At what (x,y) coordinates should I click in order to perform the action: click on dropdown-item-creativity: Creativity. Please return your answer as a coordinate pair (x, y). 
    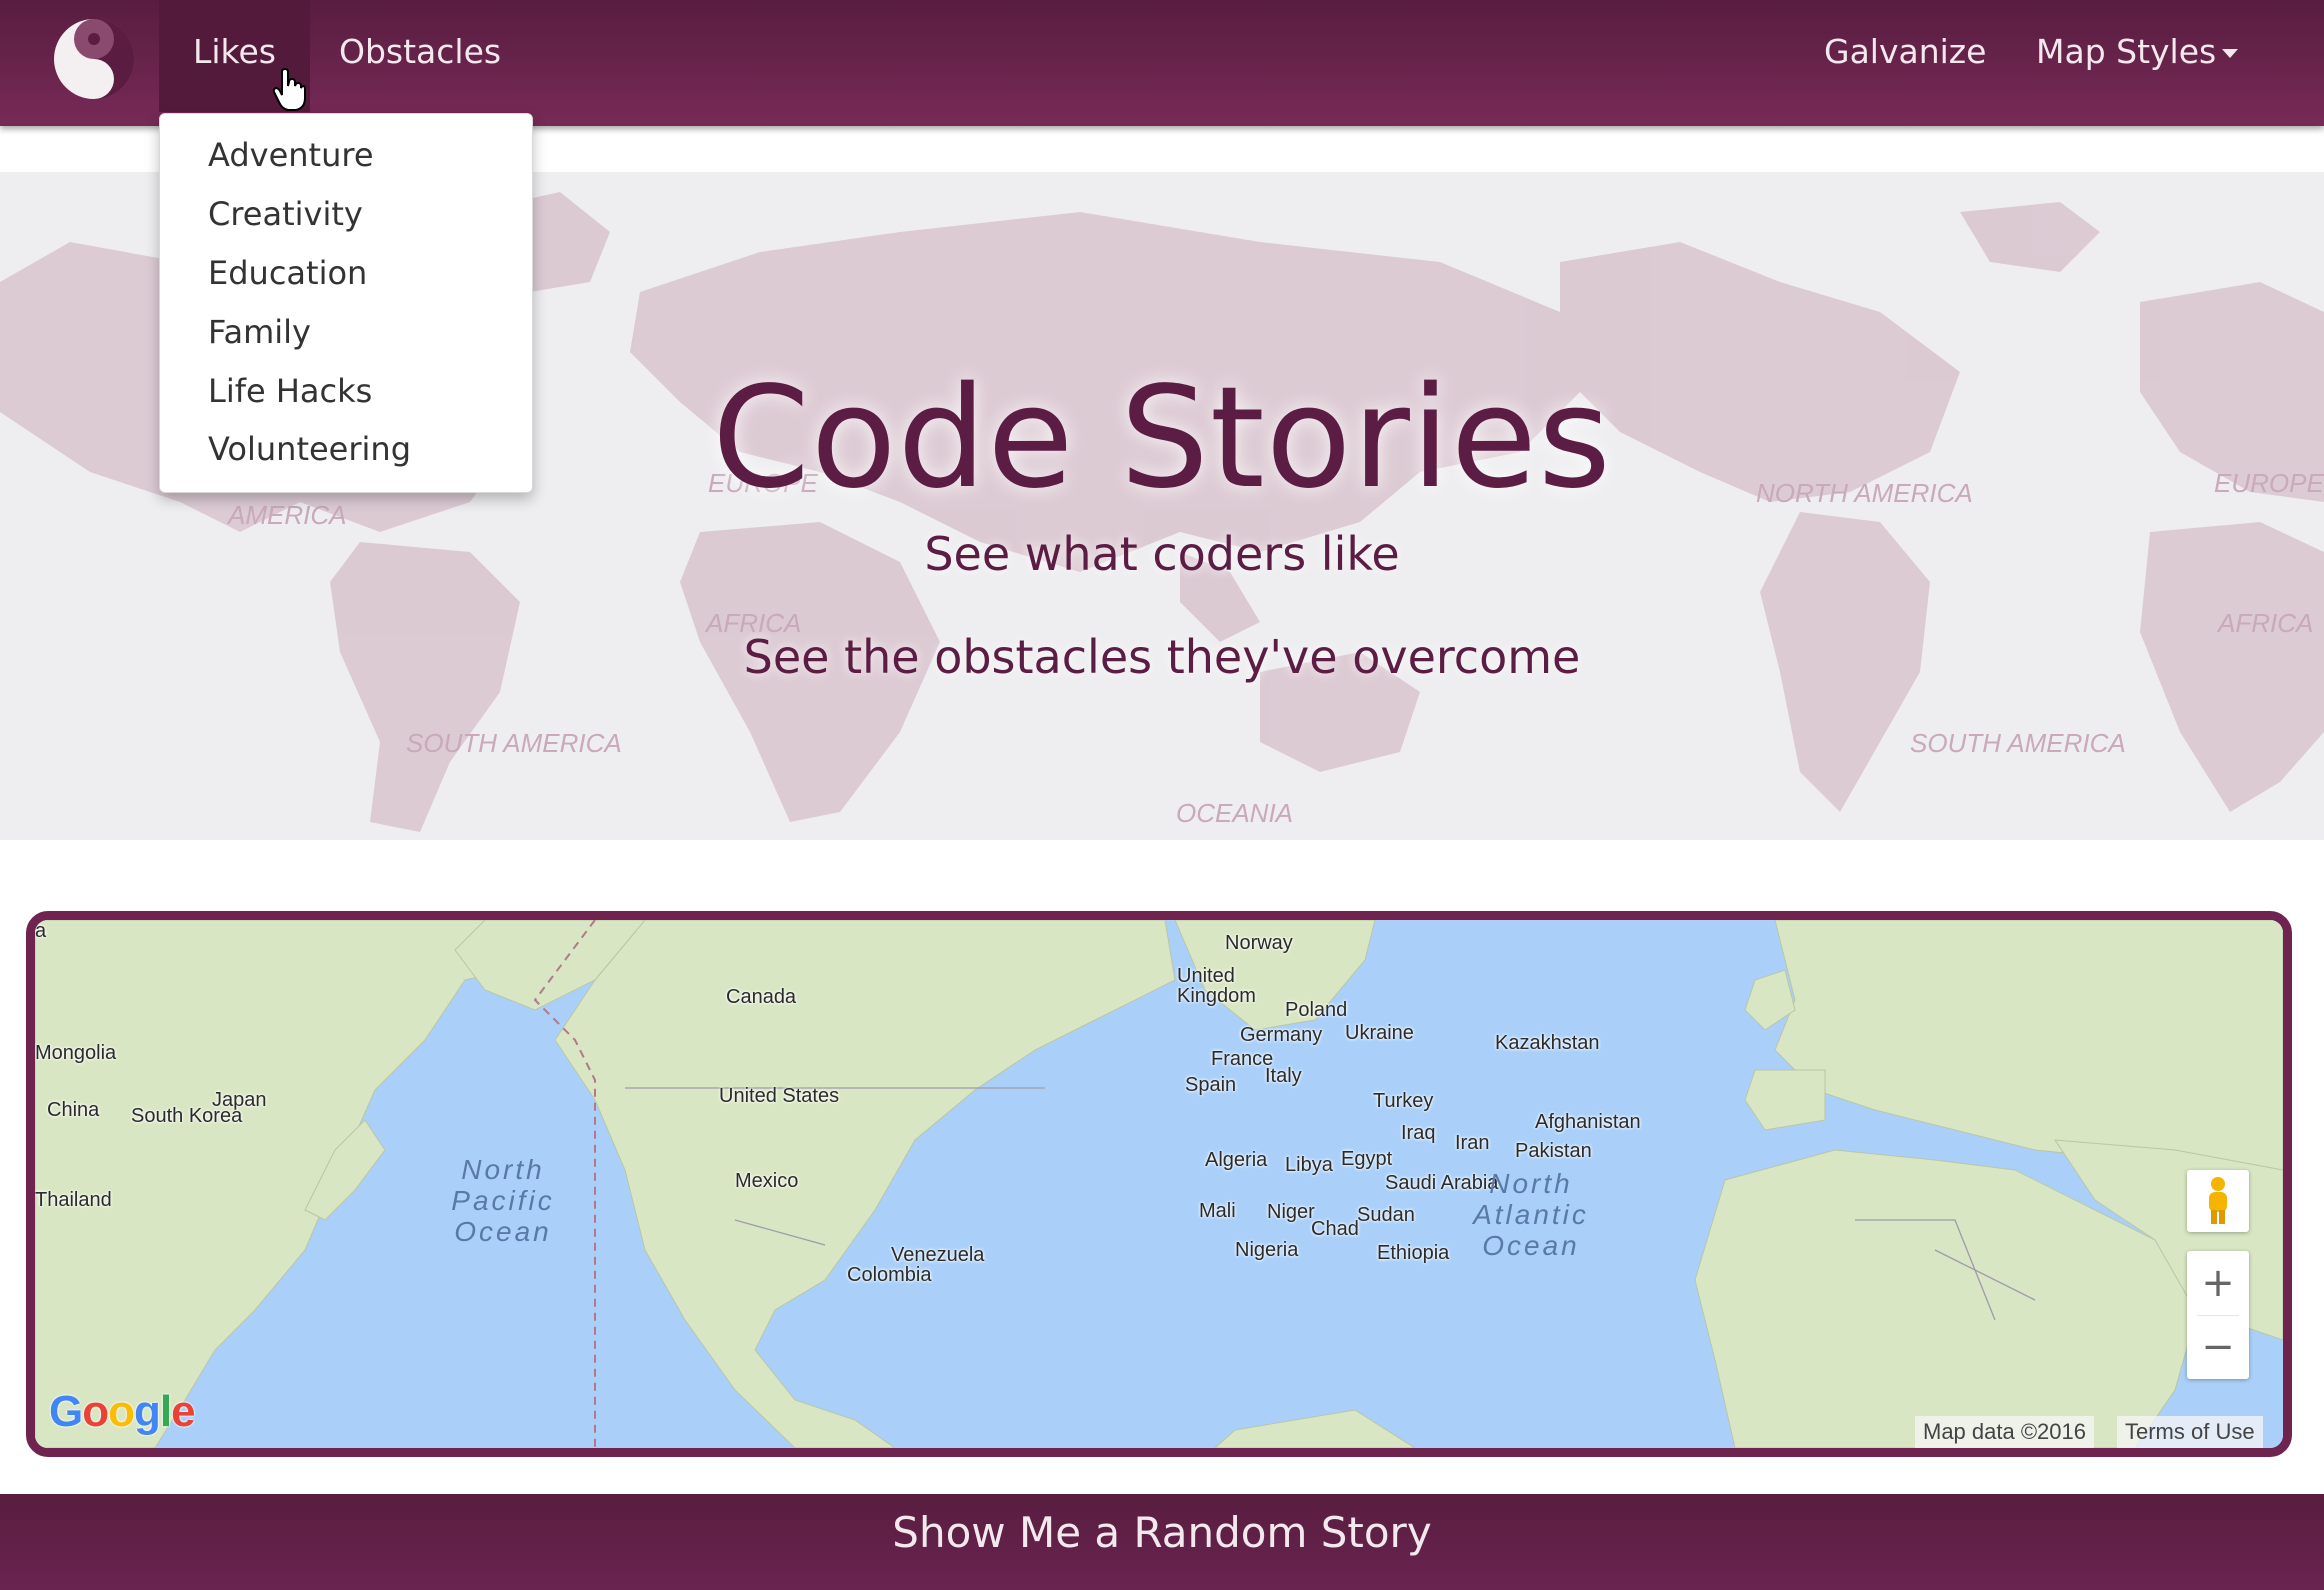
    Looking at the image, I should click on (285, 214).